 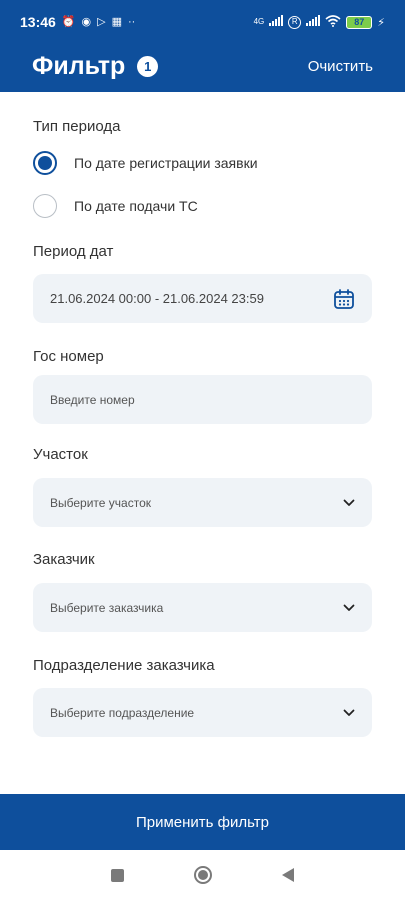 I want to click on radio-submission-label: По дате подачи ТС, so click(x=136, y=206).